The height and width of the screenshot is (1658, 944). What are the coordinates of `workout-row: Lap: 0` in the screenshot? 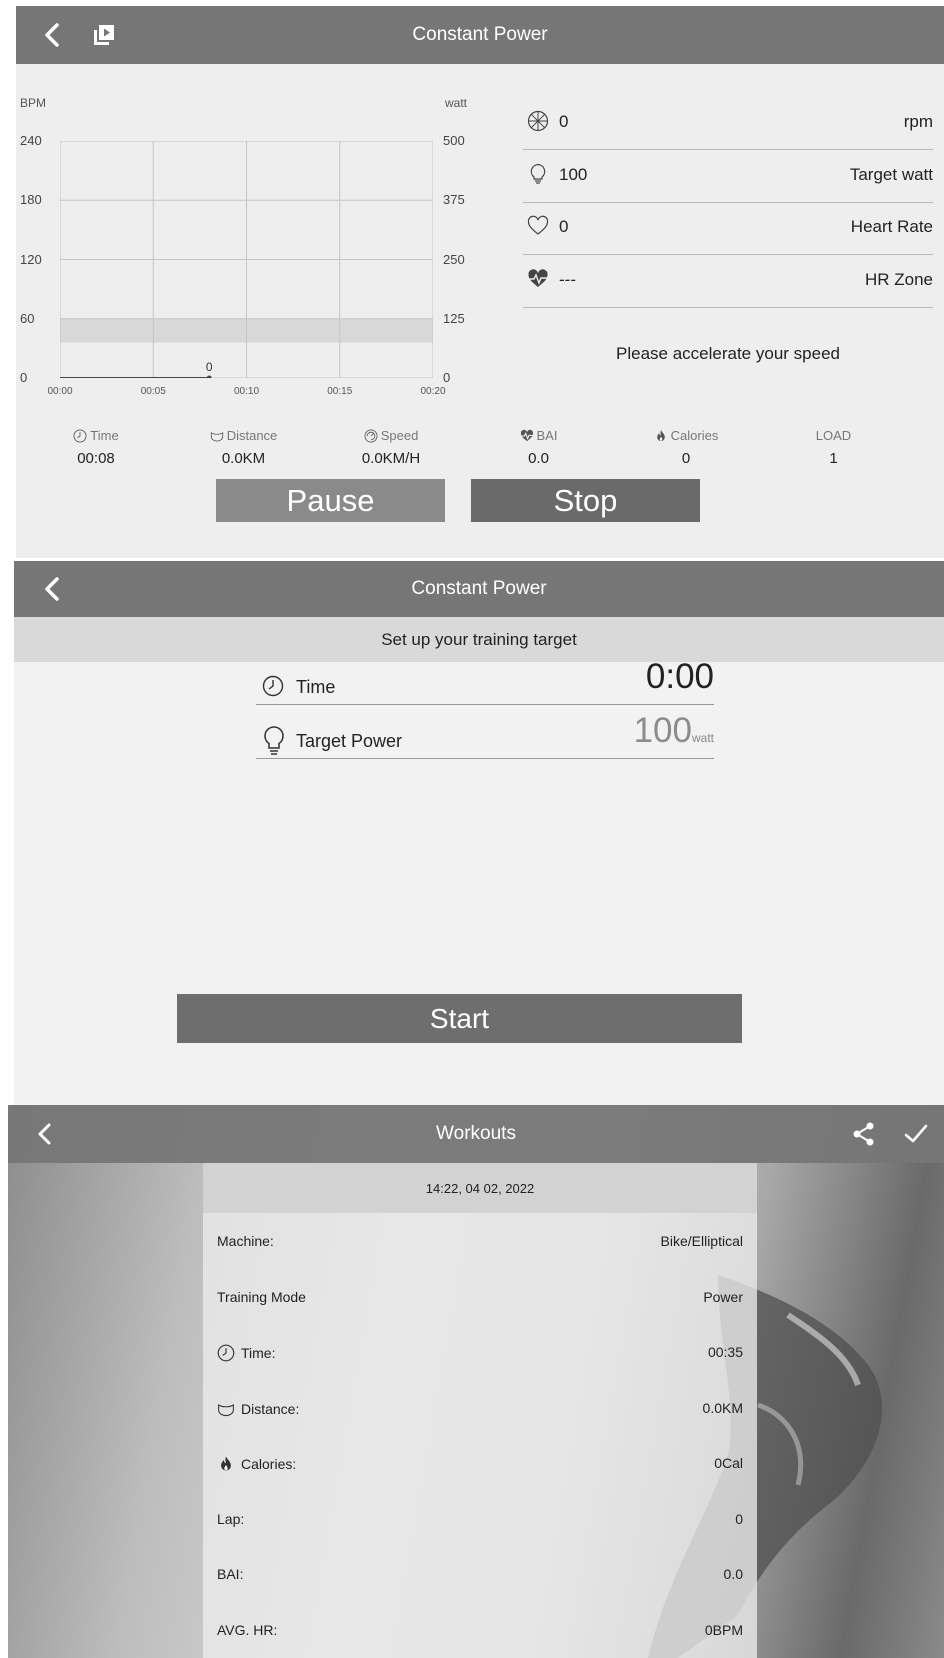 It's located at (480, 1518).